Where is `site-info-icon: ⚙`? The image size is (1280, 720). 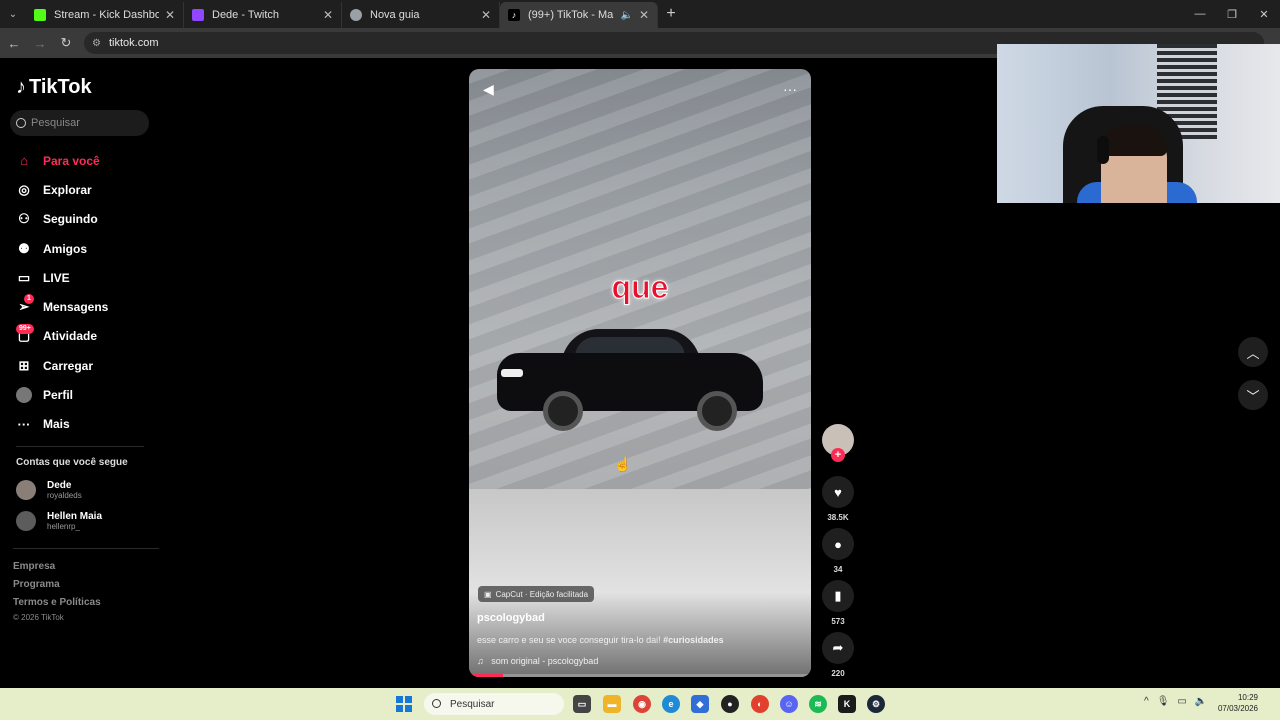 site-info-icon: ⚙ is located at coordinates (96, 43).